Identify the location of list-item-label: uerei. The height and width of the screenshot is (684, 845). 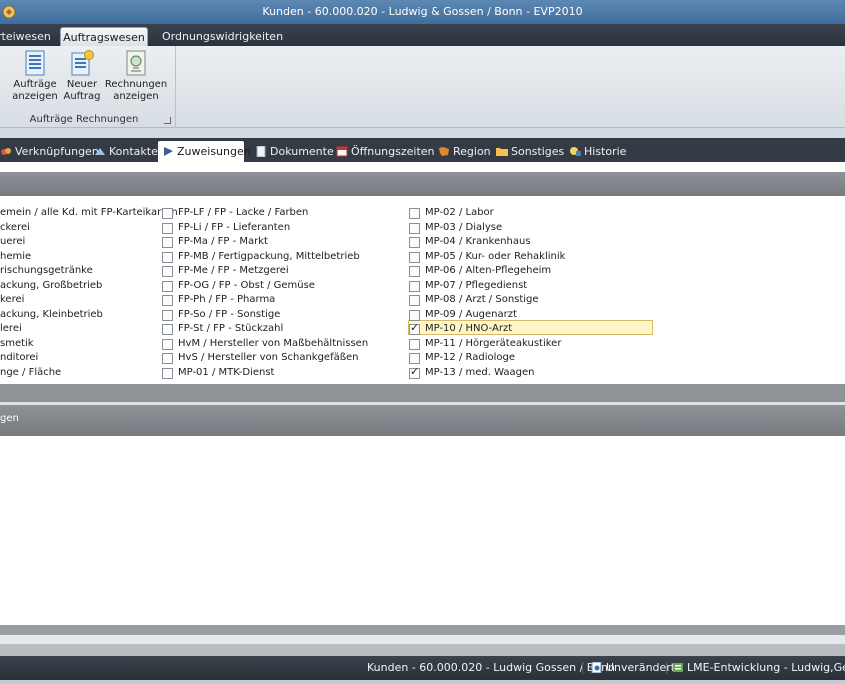
(13, 241).